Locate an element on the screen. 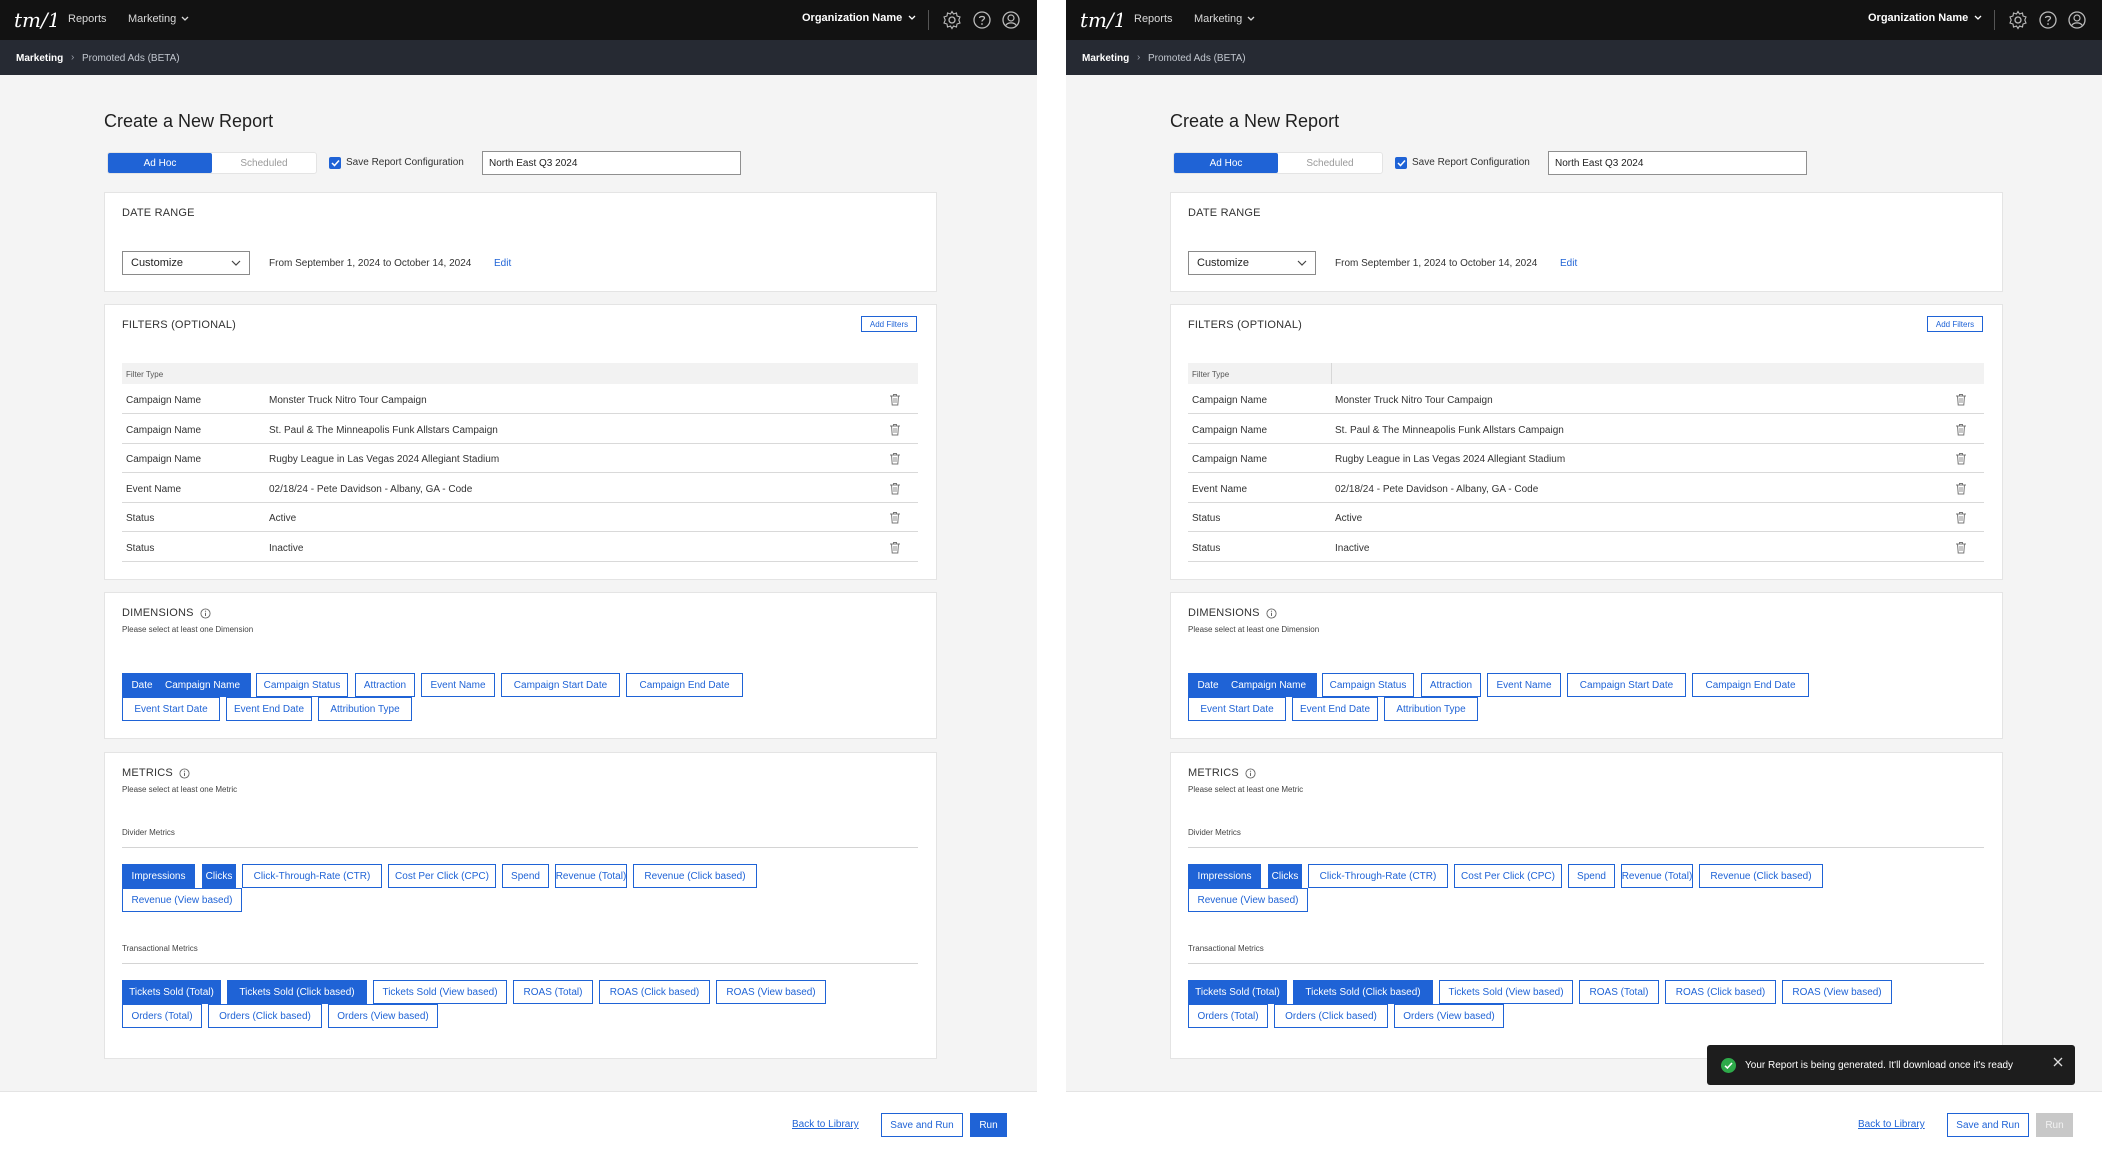  dimension-chip: Event Start Date is located at coordinates (1237, 709).